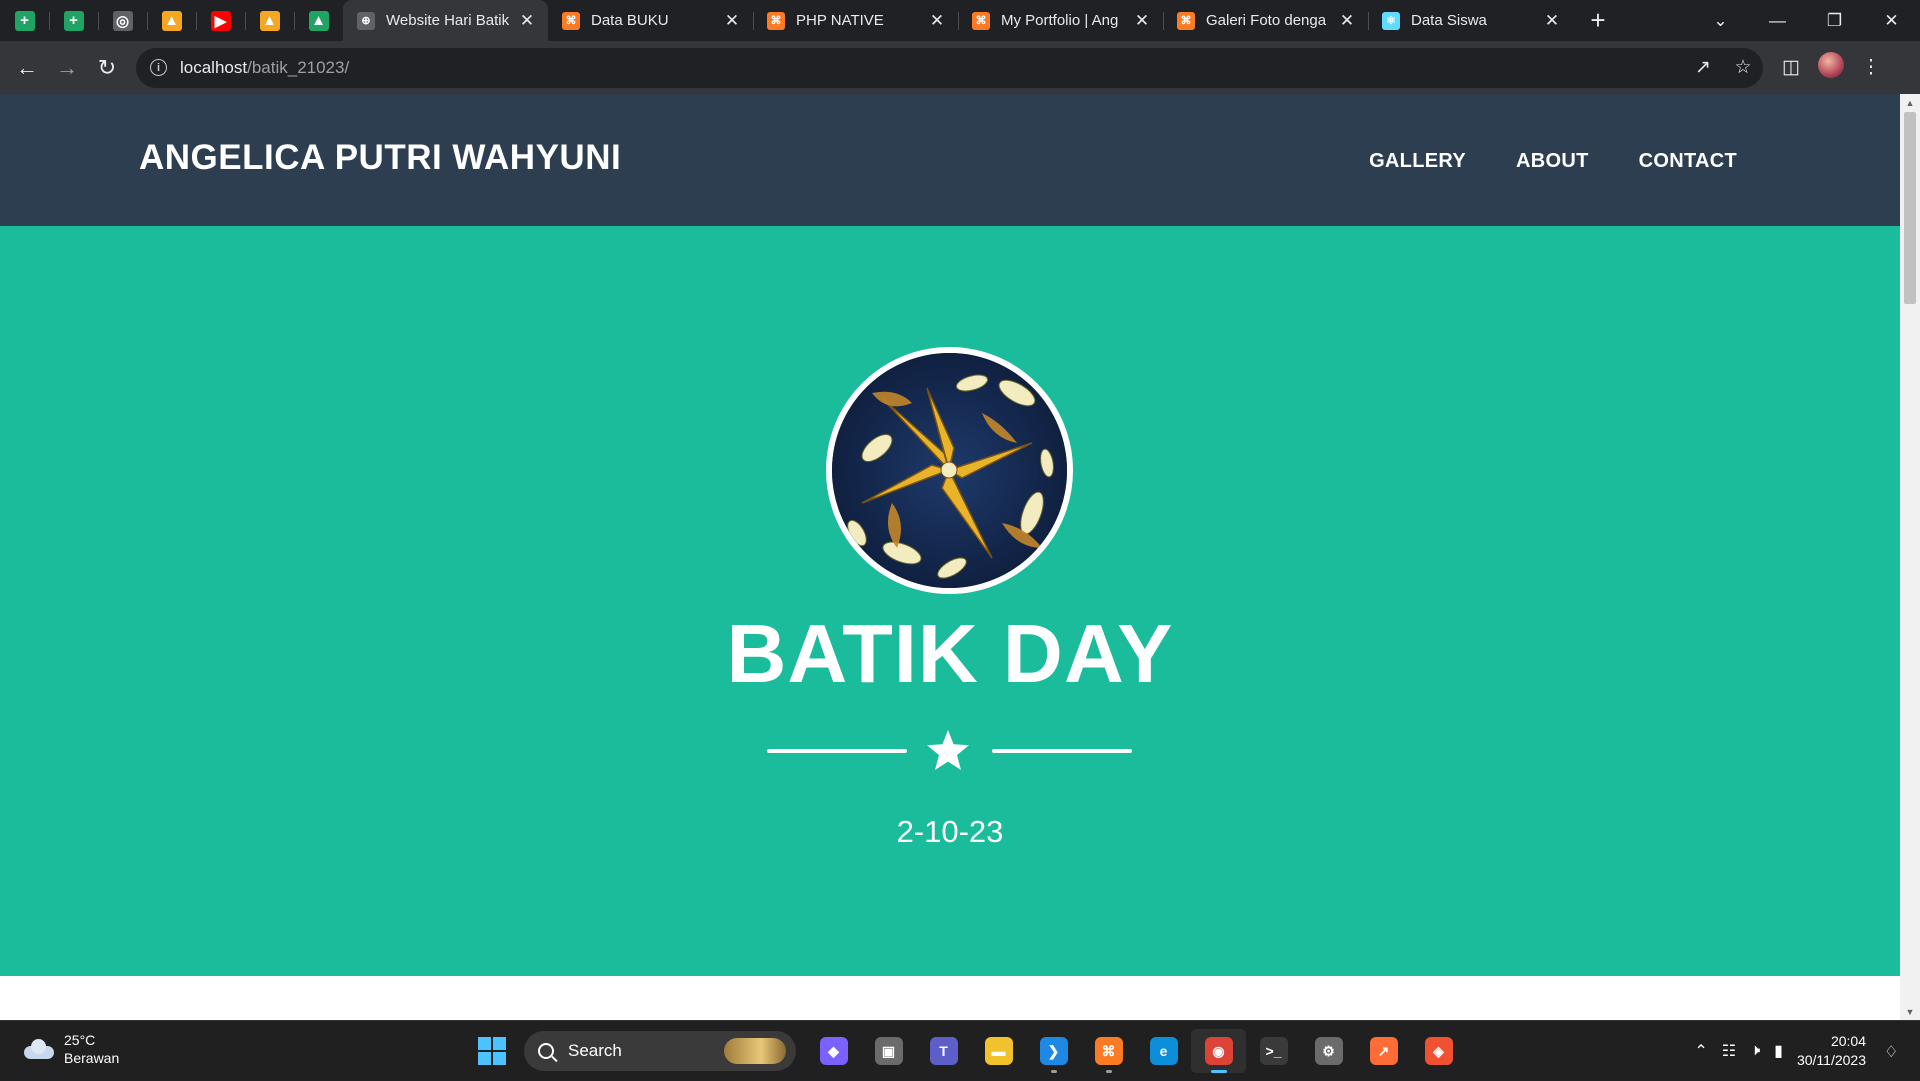 This screenshot has width=1920, height=1081. Describe the element at coordinates (1891, 21) in the screenshot. I see `close-window-button: ✕` at that location.